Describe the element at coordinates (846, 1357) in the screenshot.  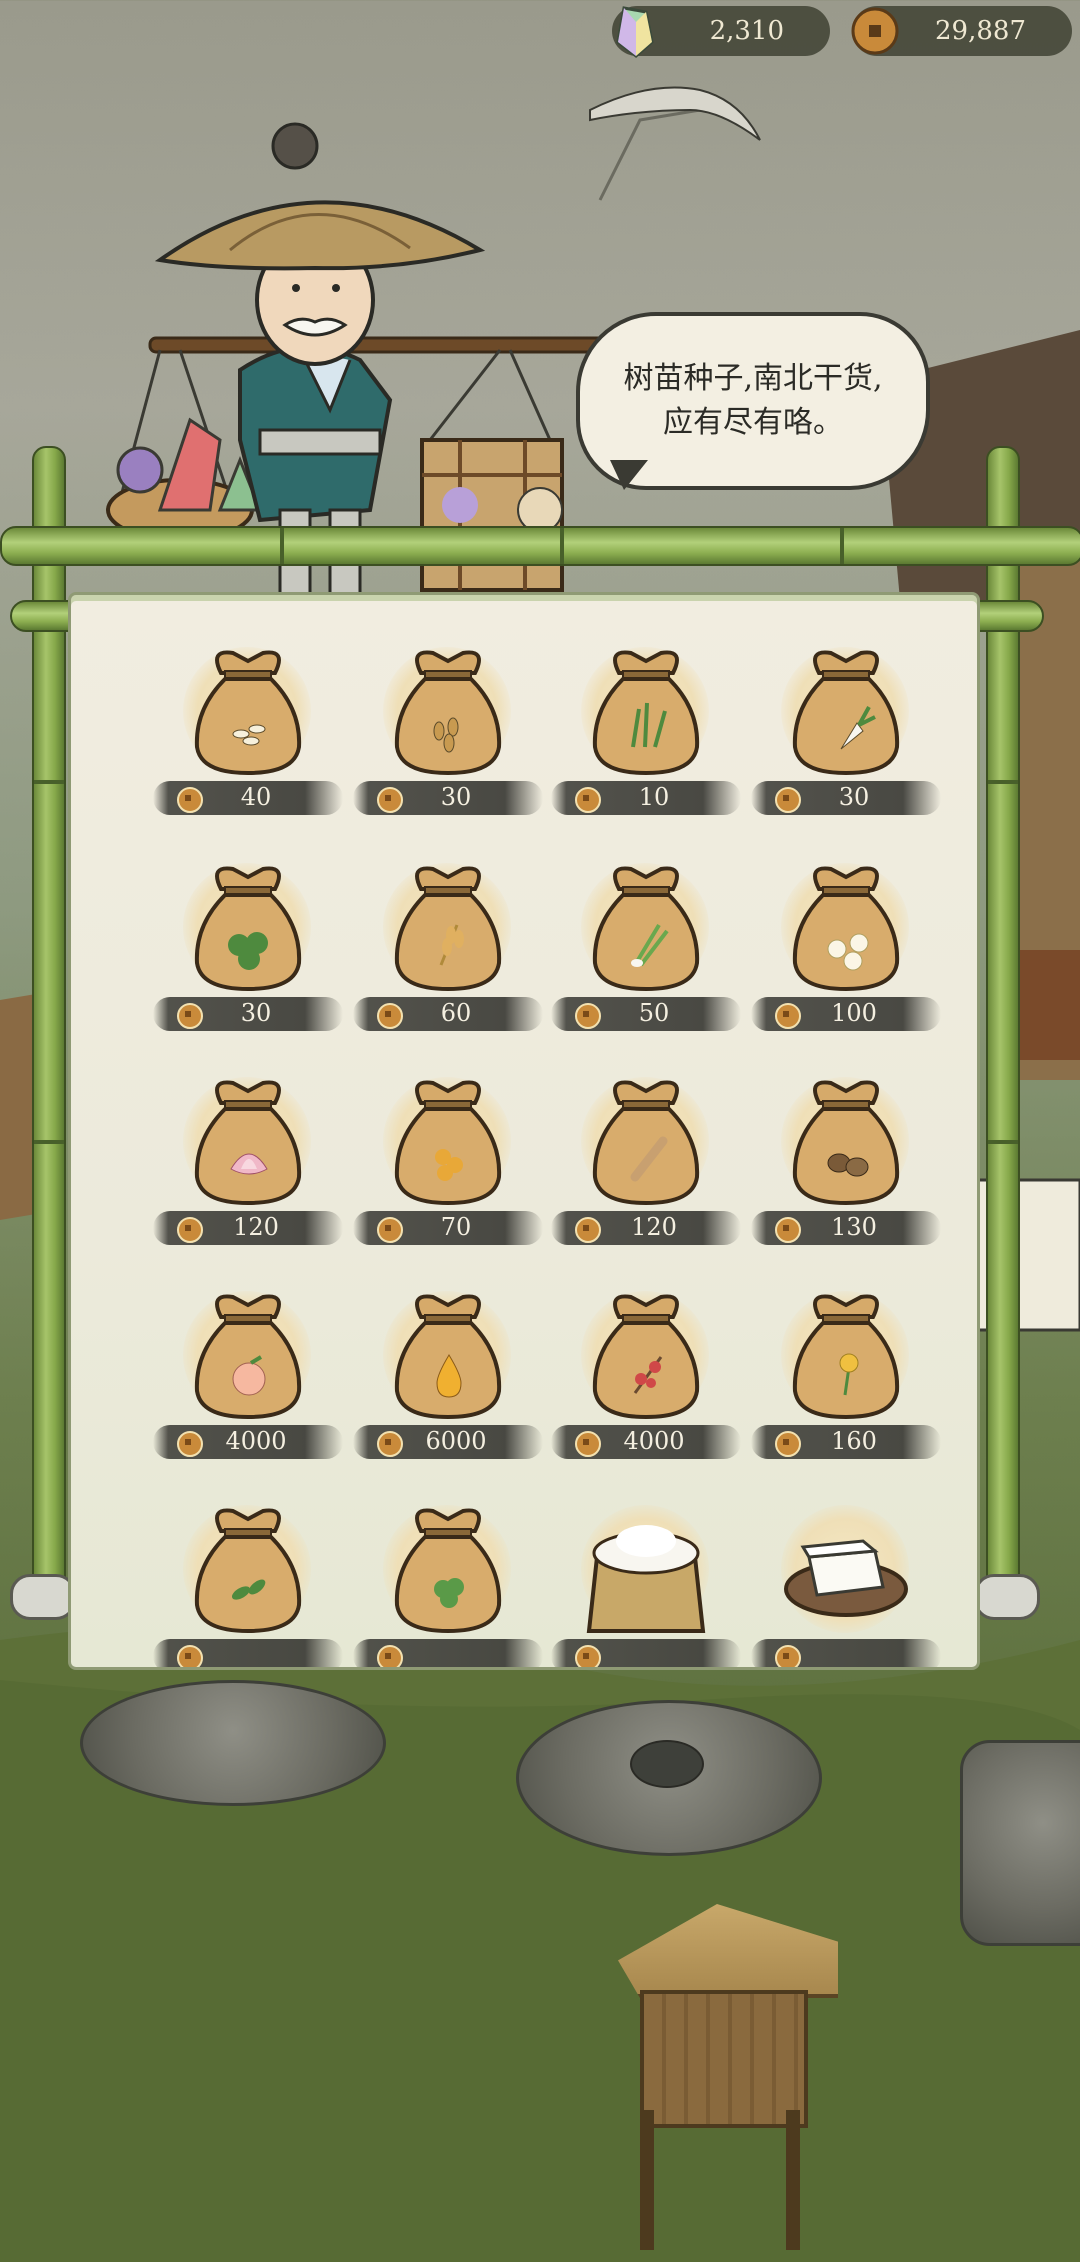
I see `seed-bag-flower-icon` at that location.